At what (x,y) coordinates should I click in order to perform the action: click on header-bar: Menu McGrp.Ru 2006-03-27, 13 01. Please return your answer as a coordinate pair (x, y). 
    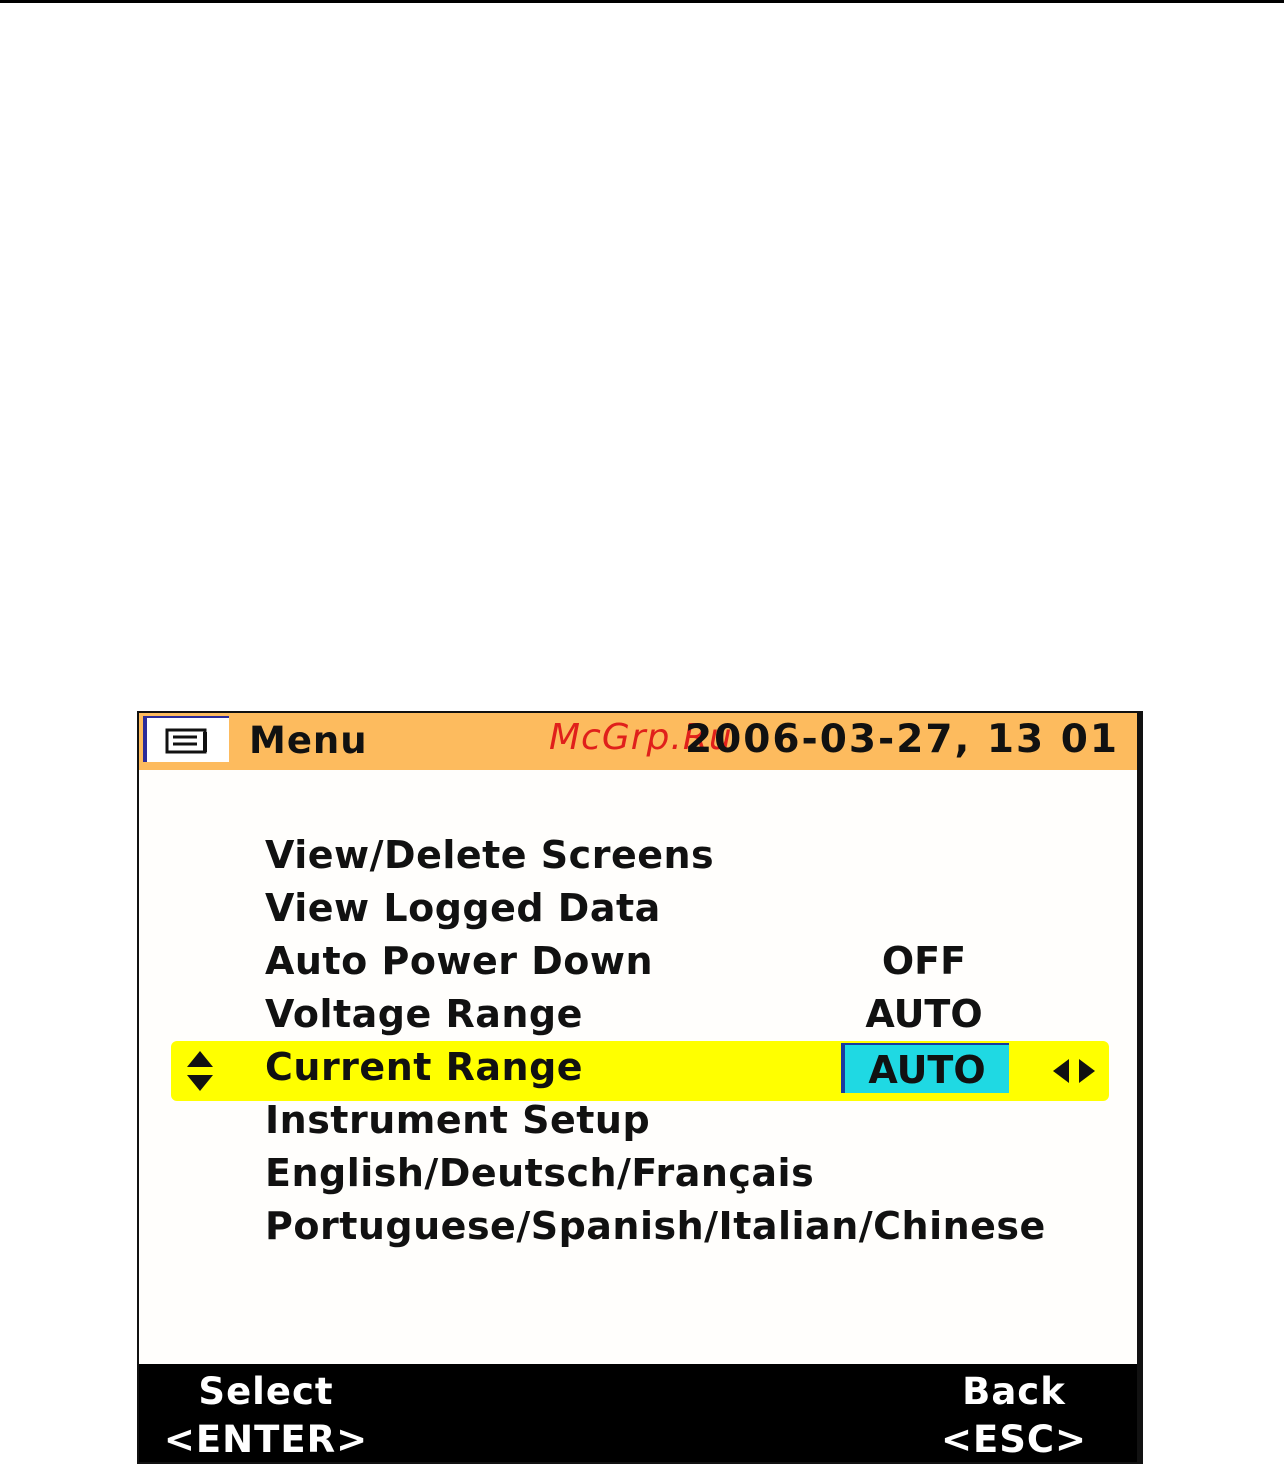
    Looking at the image, I should click on (638, 741).